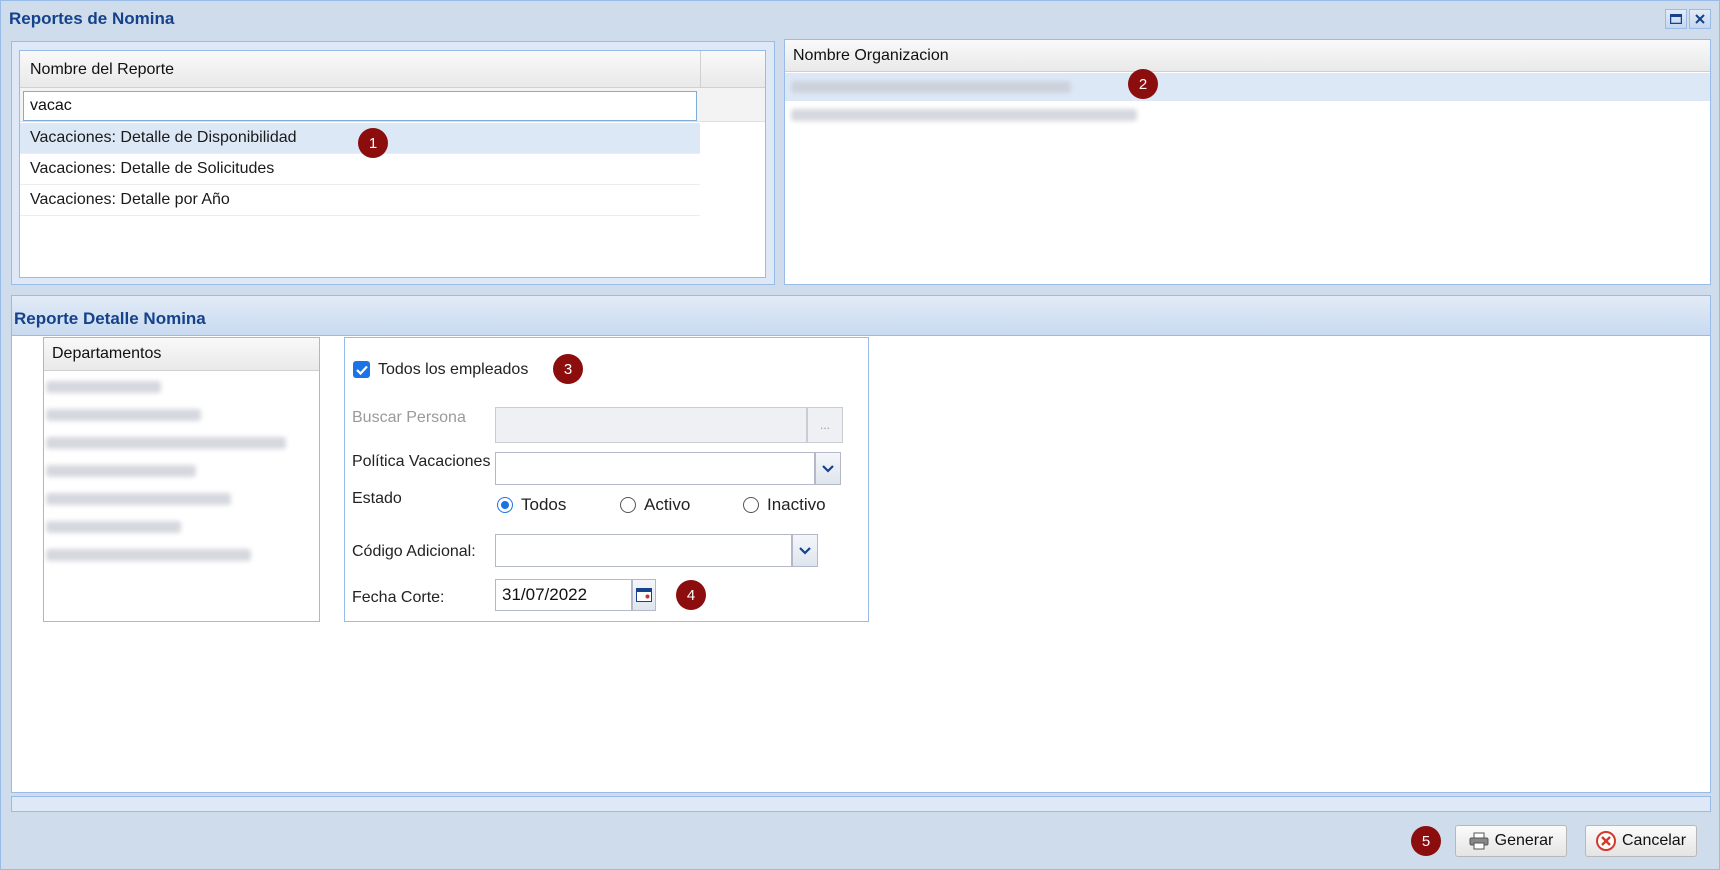 The height and width of the screenshot is (870, 1720). Describe the element at coordinates (1426, 841) in the screenshot. I see `step-badge-5: 5` at that location.